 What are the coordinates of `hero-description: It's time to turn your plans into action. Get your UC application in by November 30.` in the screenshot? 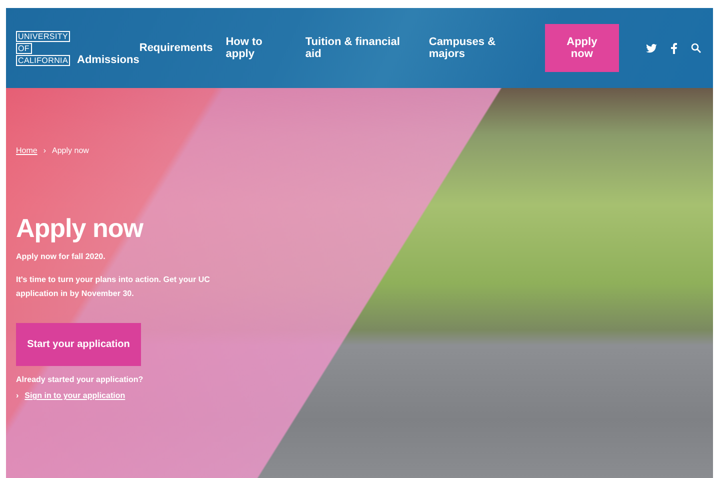 It's located at (113, 287).